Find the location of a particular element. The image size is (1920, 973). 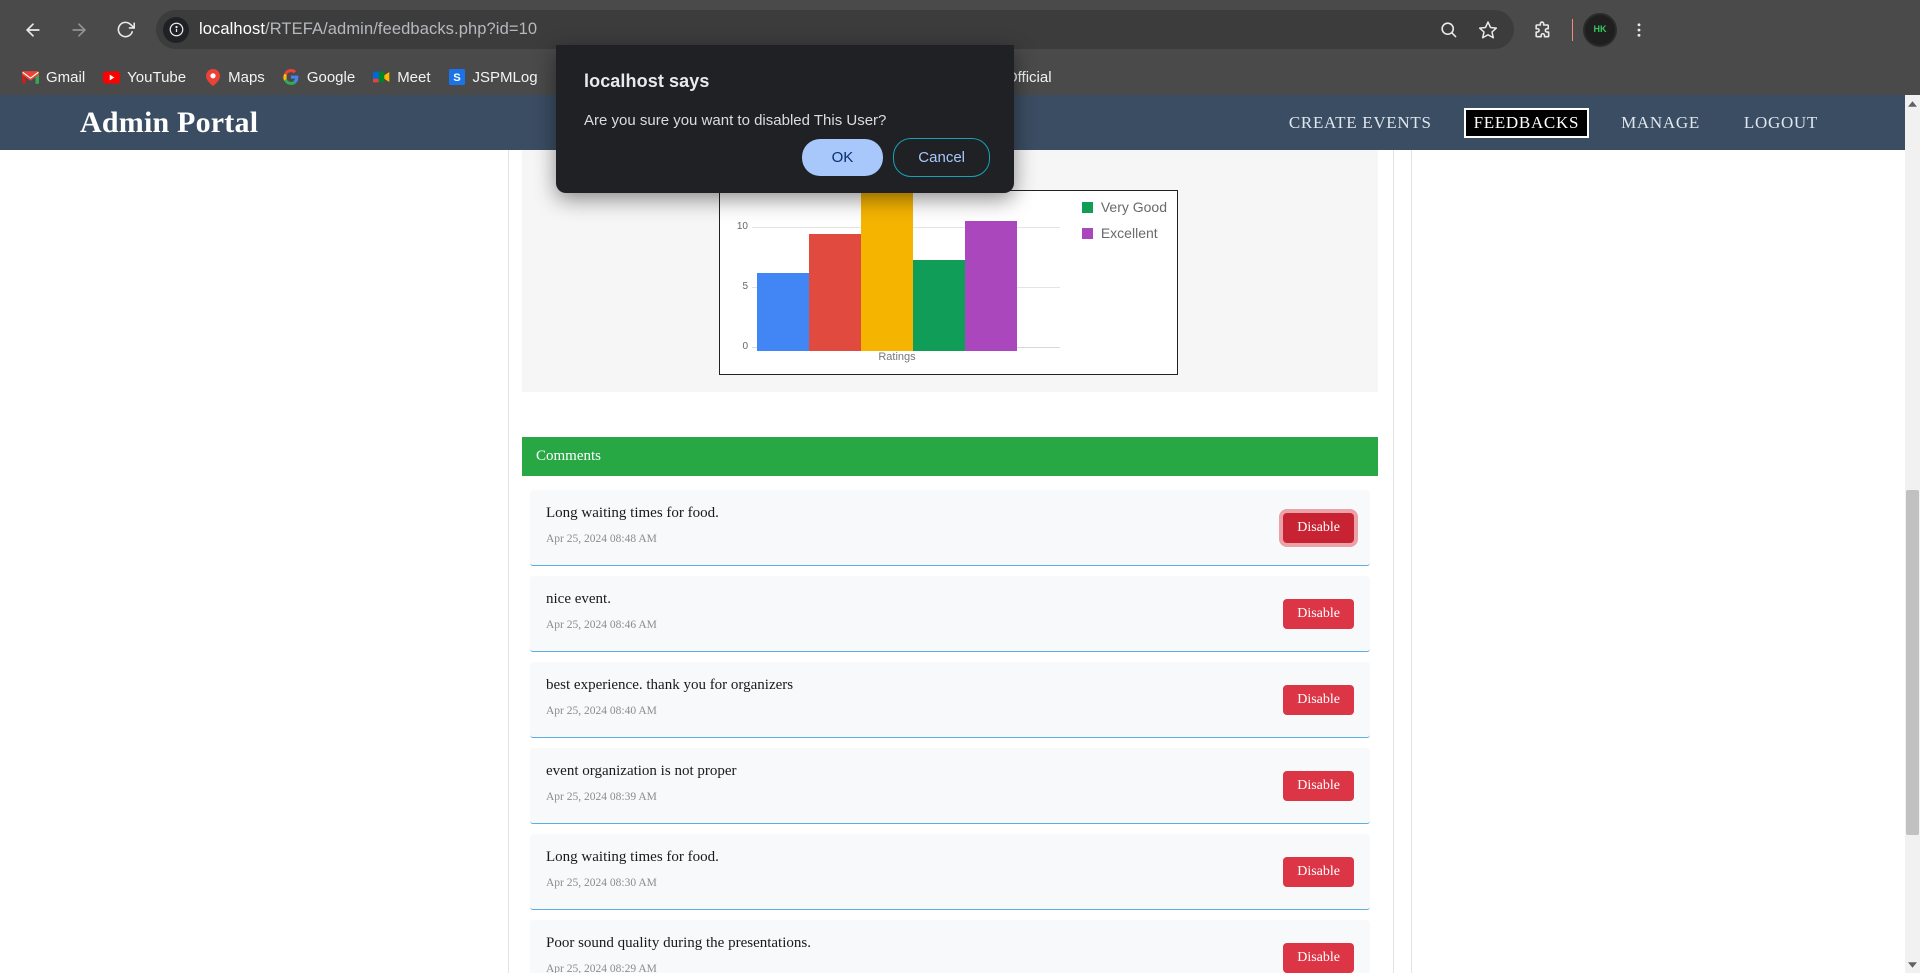

profile-avatar: HK is located at coordinates (1600, 29).